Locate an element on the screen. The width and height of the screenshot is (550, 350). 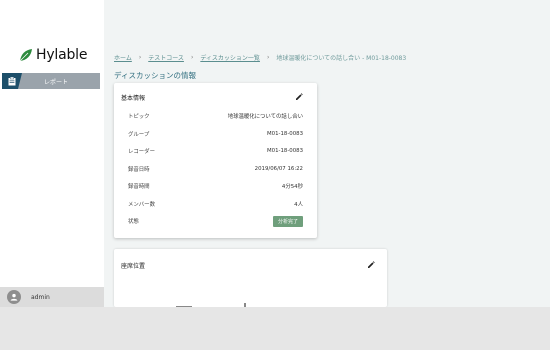
info-label: 録音時間 is located at coordinates (139, 187).